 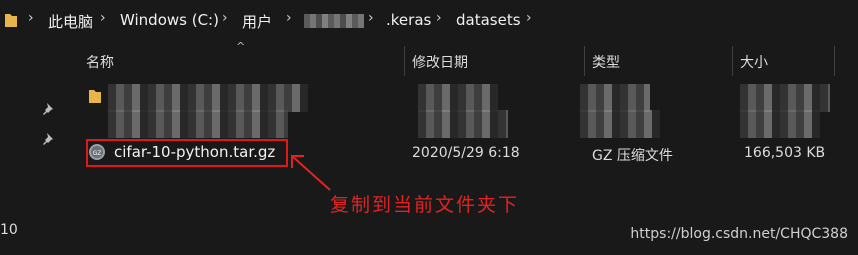 What do you see at coordinates (440, 62) in the screenshot?
I see `column-header-modified: 修改日期` at bounding box center [440, 62].